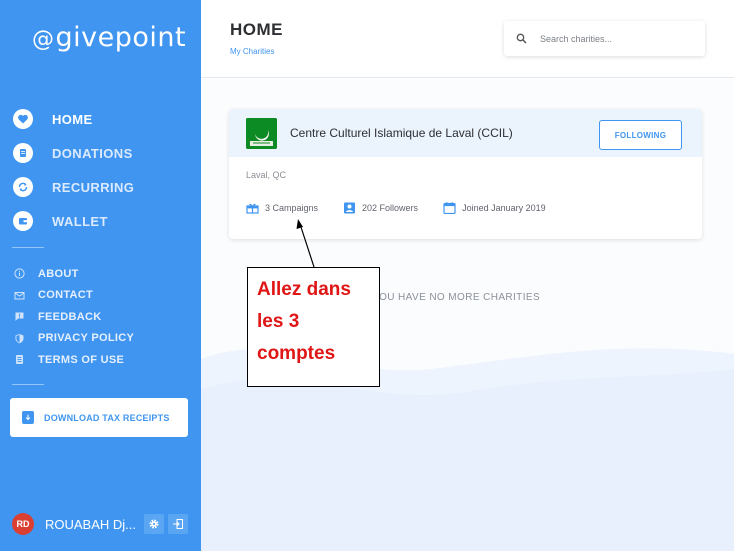 This screenshot has height=551, width=734. Describe the element at coordinates (266, 175) in the screenshot. I see `charity-location: Laval, QC` at that location.